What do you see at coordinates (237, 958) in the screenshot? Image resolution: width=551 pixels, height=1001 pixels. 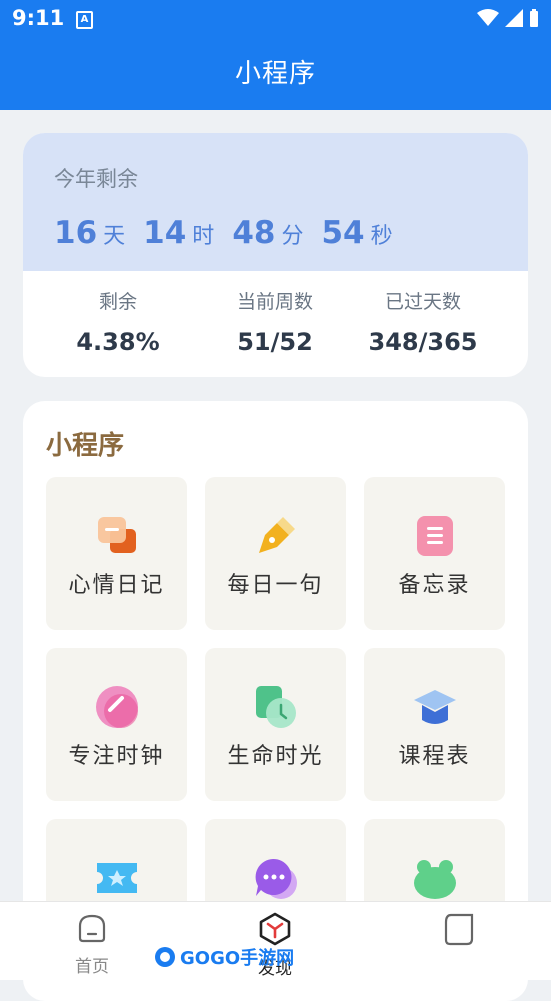 I see `watermark-text: GOGO手游网` at bounding box center [237, 958].